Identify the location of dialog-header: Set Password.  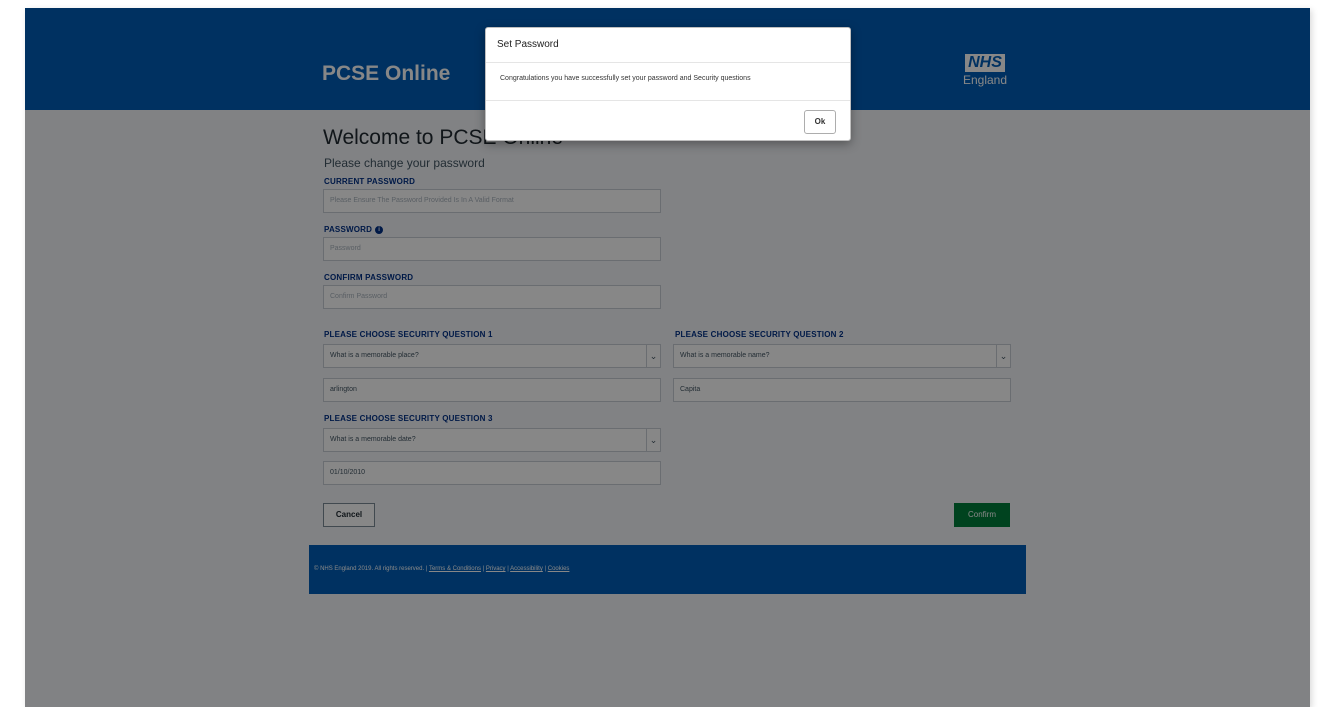
(668, 45).